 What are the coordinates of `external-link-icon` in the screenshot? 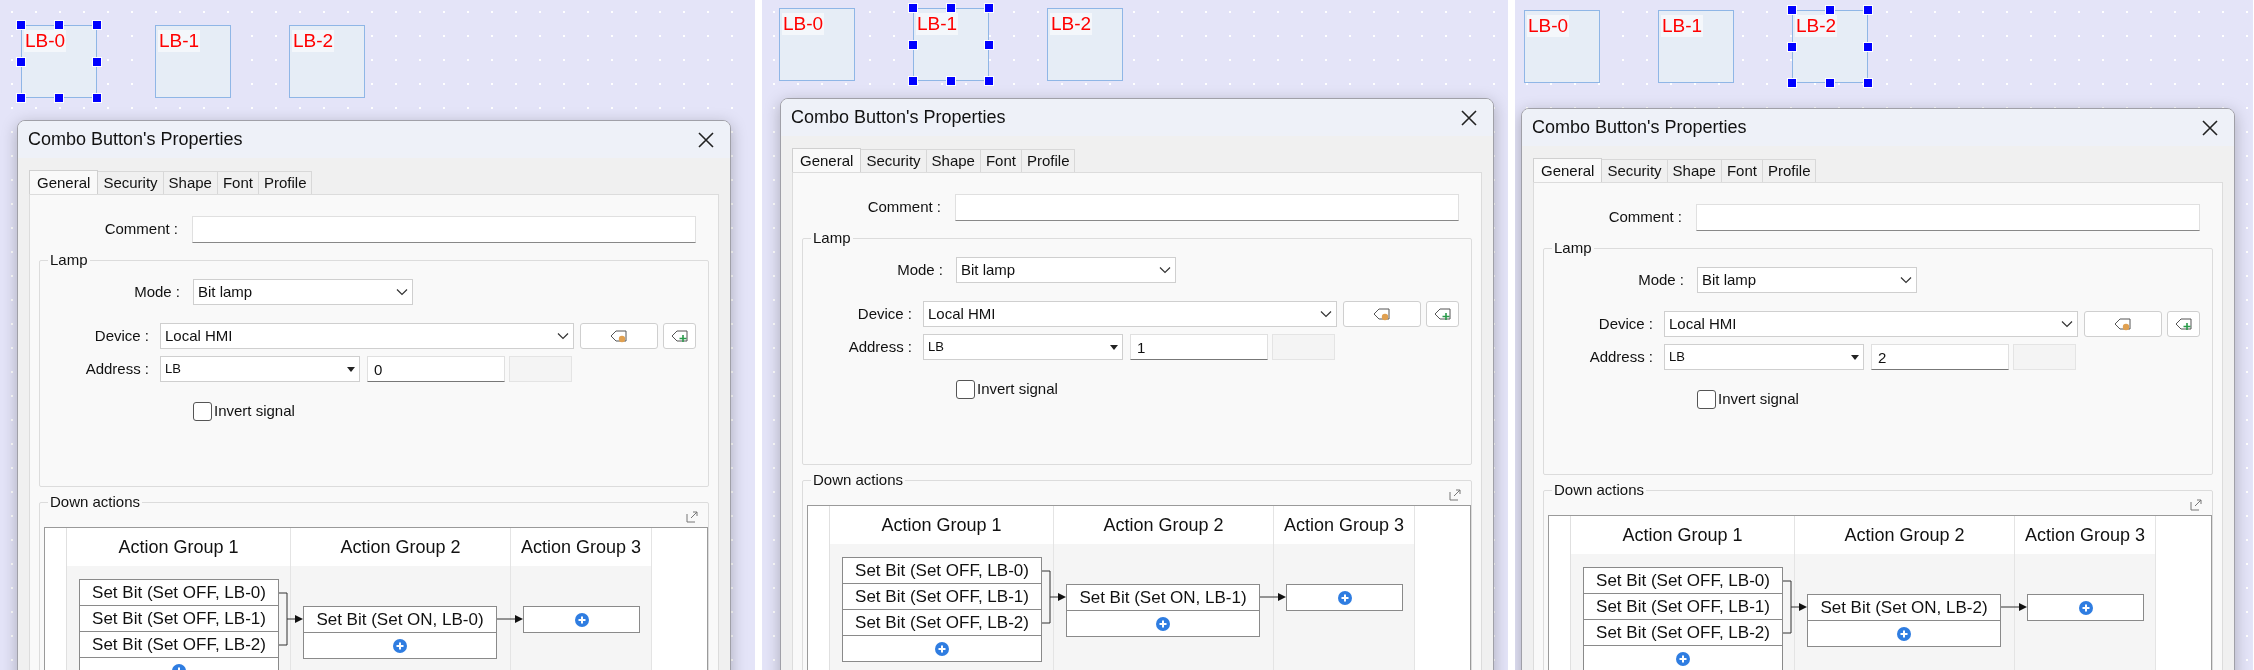 It's located at (1455, 495).